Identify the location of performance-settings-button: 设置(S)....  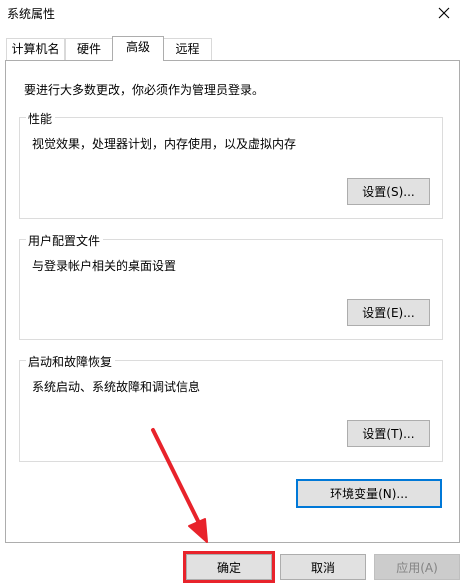
(388, 191).